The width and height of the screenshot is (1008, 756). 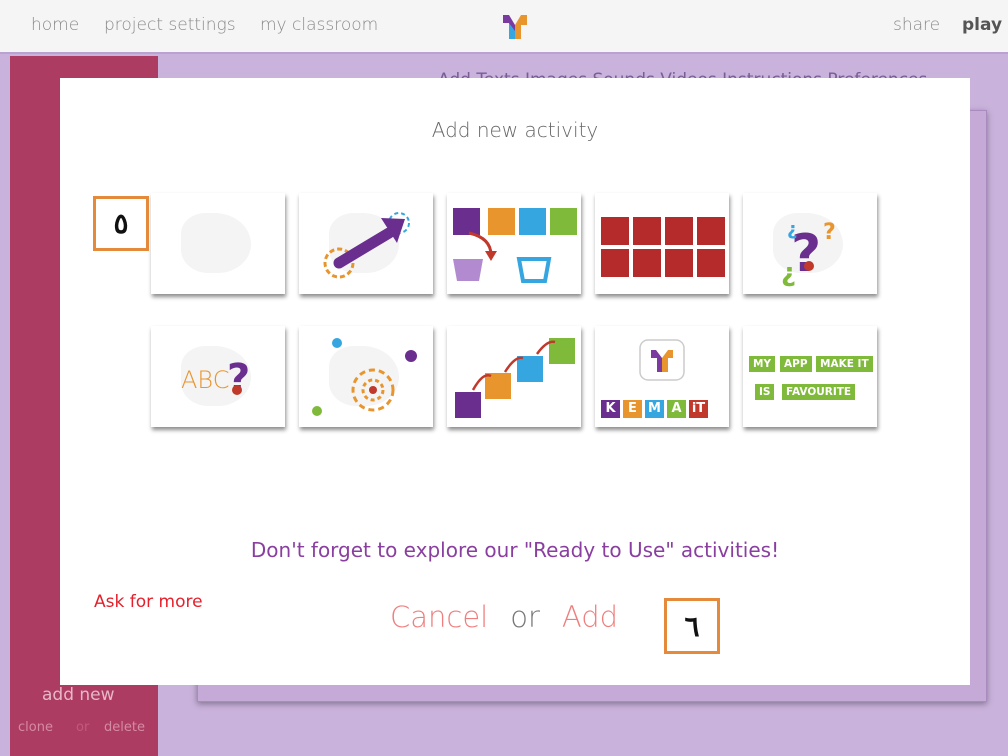 I want to click on kemait-letter: iT, so click(x=698, y=409).